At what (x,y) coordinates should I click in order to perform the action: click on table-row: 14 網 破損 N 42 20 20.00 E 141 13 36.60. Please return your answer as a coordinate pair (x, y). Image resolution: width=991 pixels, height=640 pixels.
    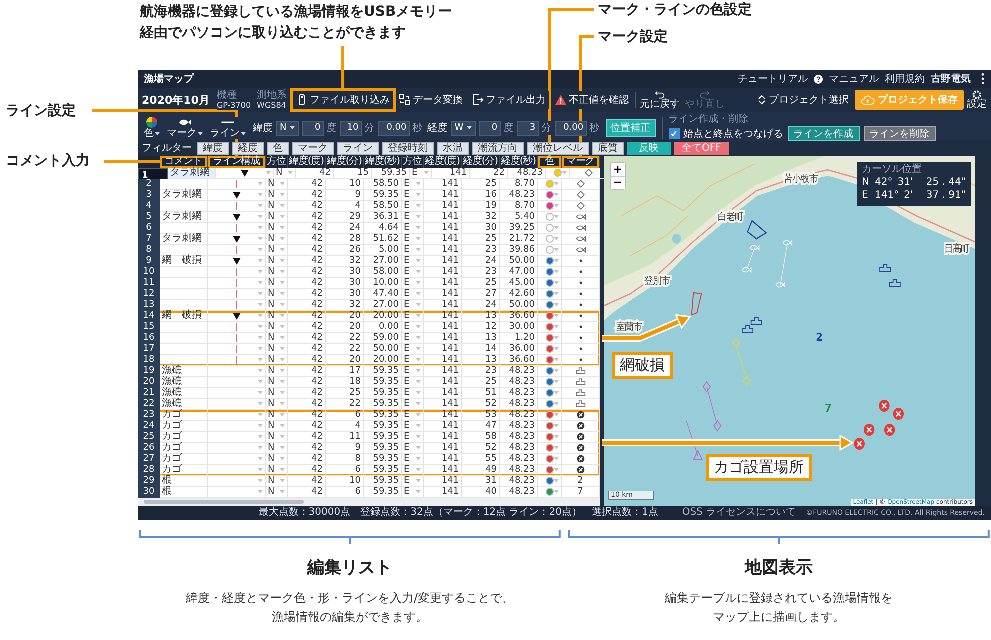
    Looking at the image, I should click on (369, 316).